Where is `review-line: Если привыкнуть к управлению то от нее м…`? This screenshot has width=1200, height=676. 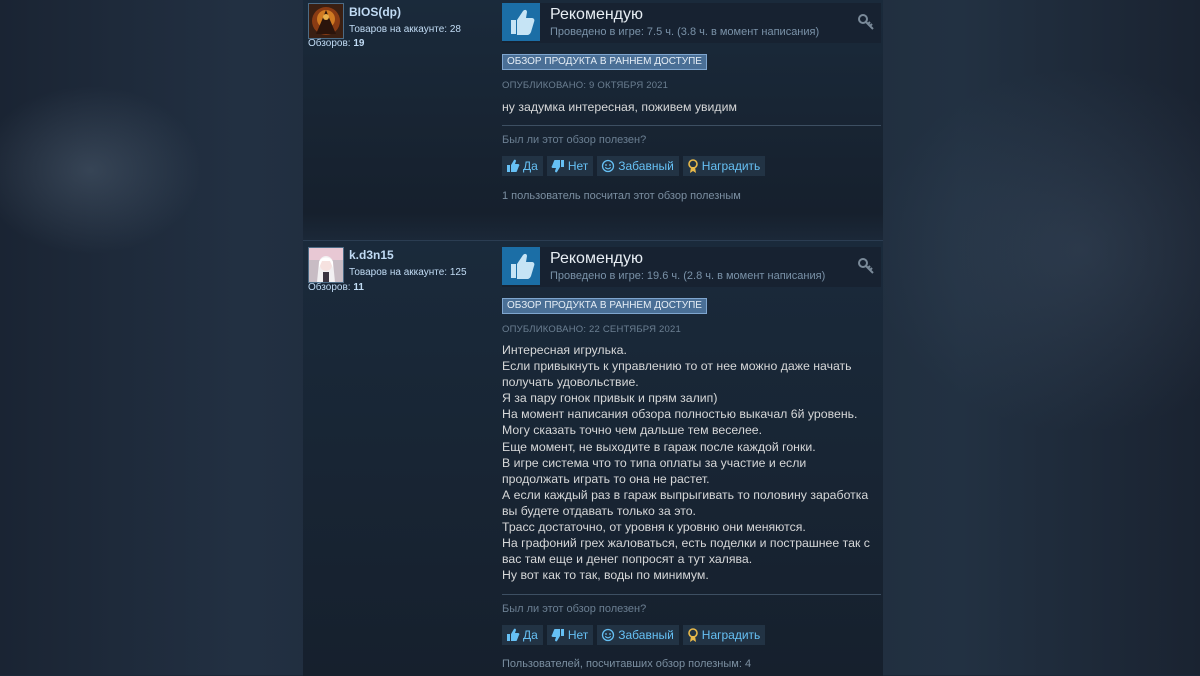
review-line: Если привыкнуть к управлению то от нее м… is located at coordinates (677, 366).